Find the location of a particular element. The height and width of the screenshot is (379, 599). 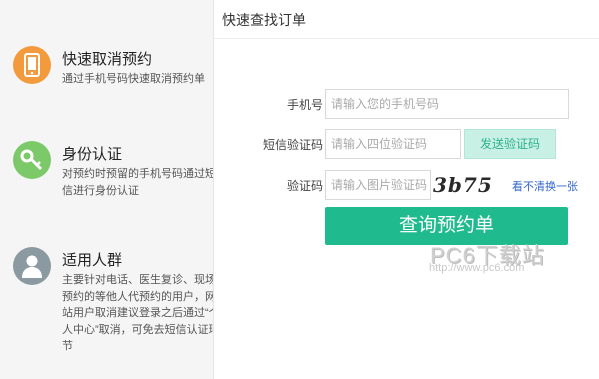

sms-code-input: 请输入四位验证码 is located at coordinates (393, 144).